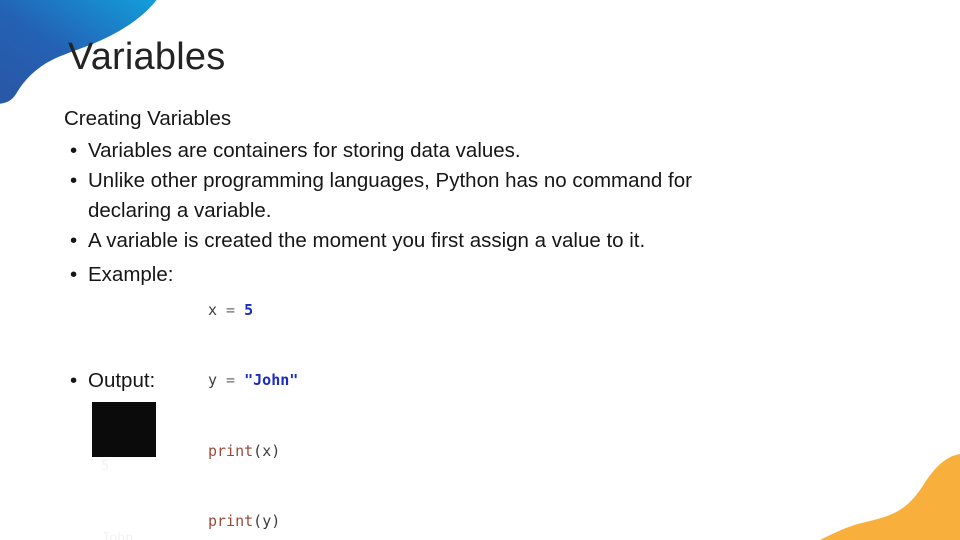 This screenshot has height=540, width=960. What do you see at coordinates (117, 534) in the screenshot?
I see `output-line: John` at bounding box center [117, 534].